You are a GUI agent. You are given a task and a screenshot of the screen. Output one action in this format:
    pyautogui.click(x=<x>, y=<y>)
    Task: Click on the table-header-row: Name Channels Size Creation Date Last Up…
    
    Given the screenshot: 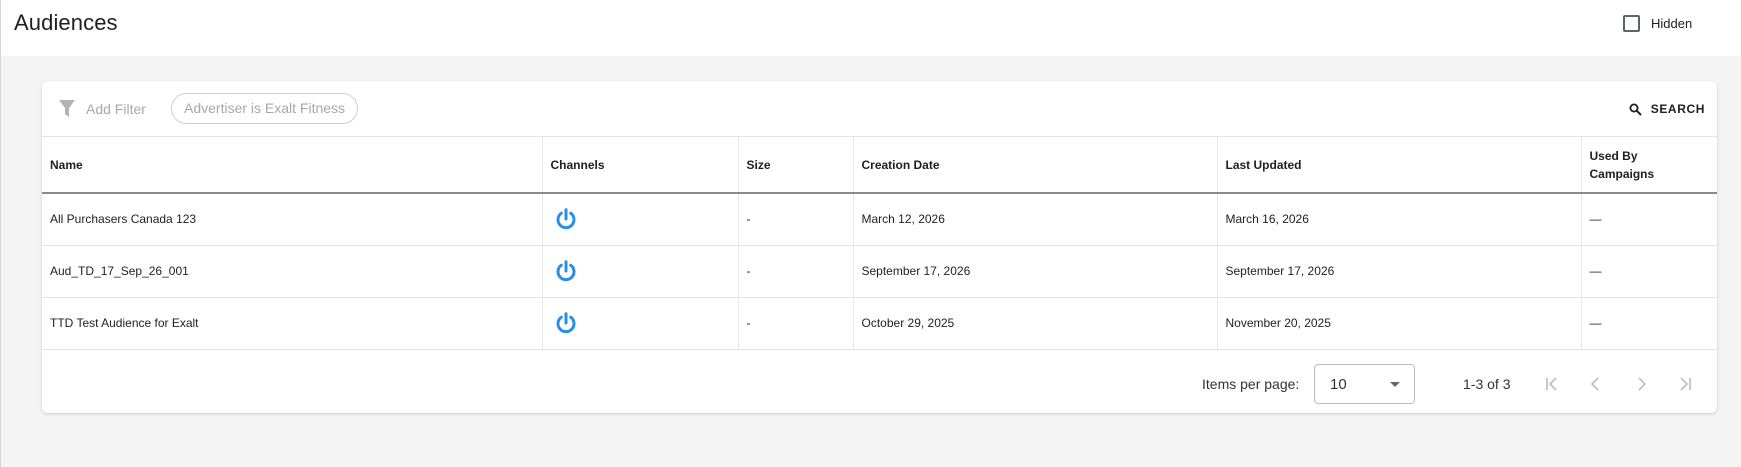 What is the action you would take?
    pyautogui.click(x=879, y=165)
    